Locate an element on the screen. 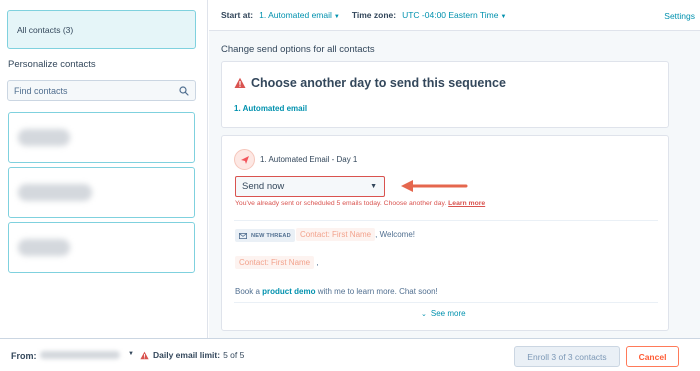 The image size is (700, 371). send-time-select: Send now ▼ is located at coordinates (310, 186).